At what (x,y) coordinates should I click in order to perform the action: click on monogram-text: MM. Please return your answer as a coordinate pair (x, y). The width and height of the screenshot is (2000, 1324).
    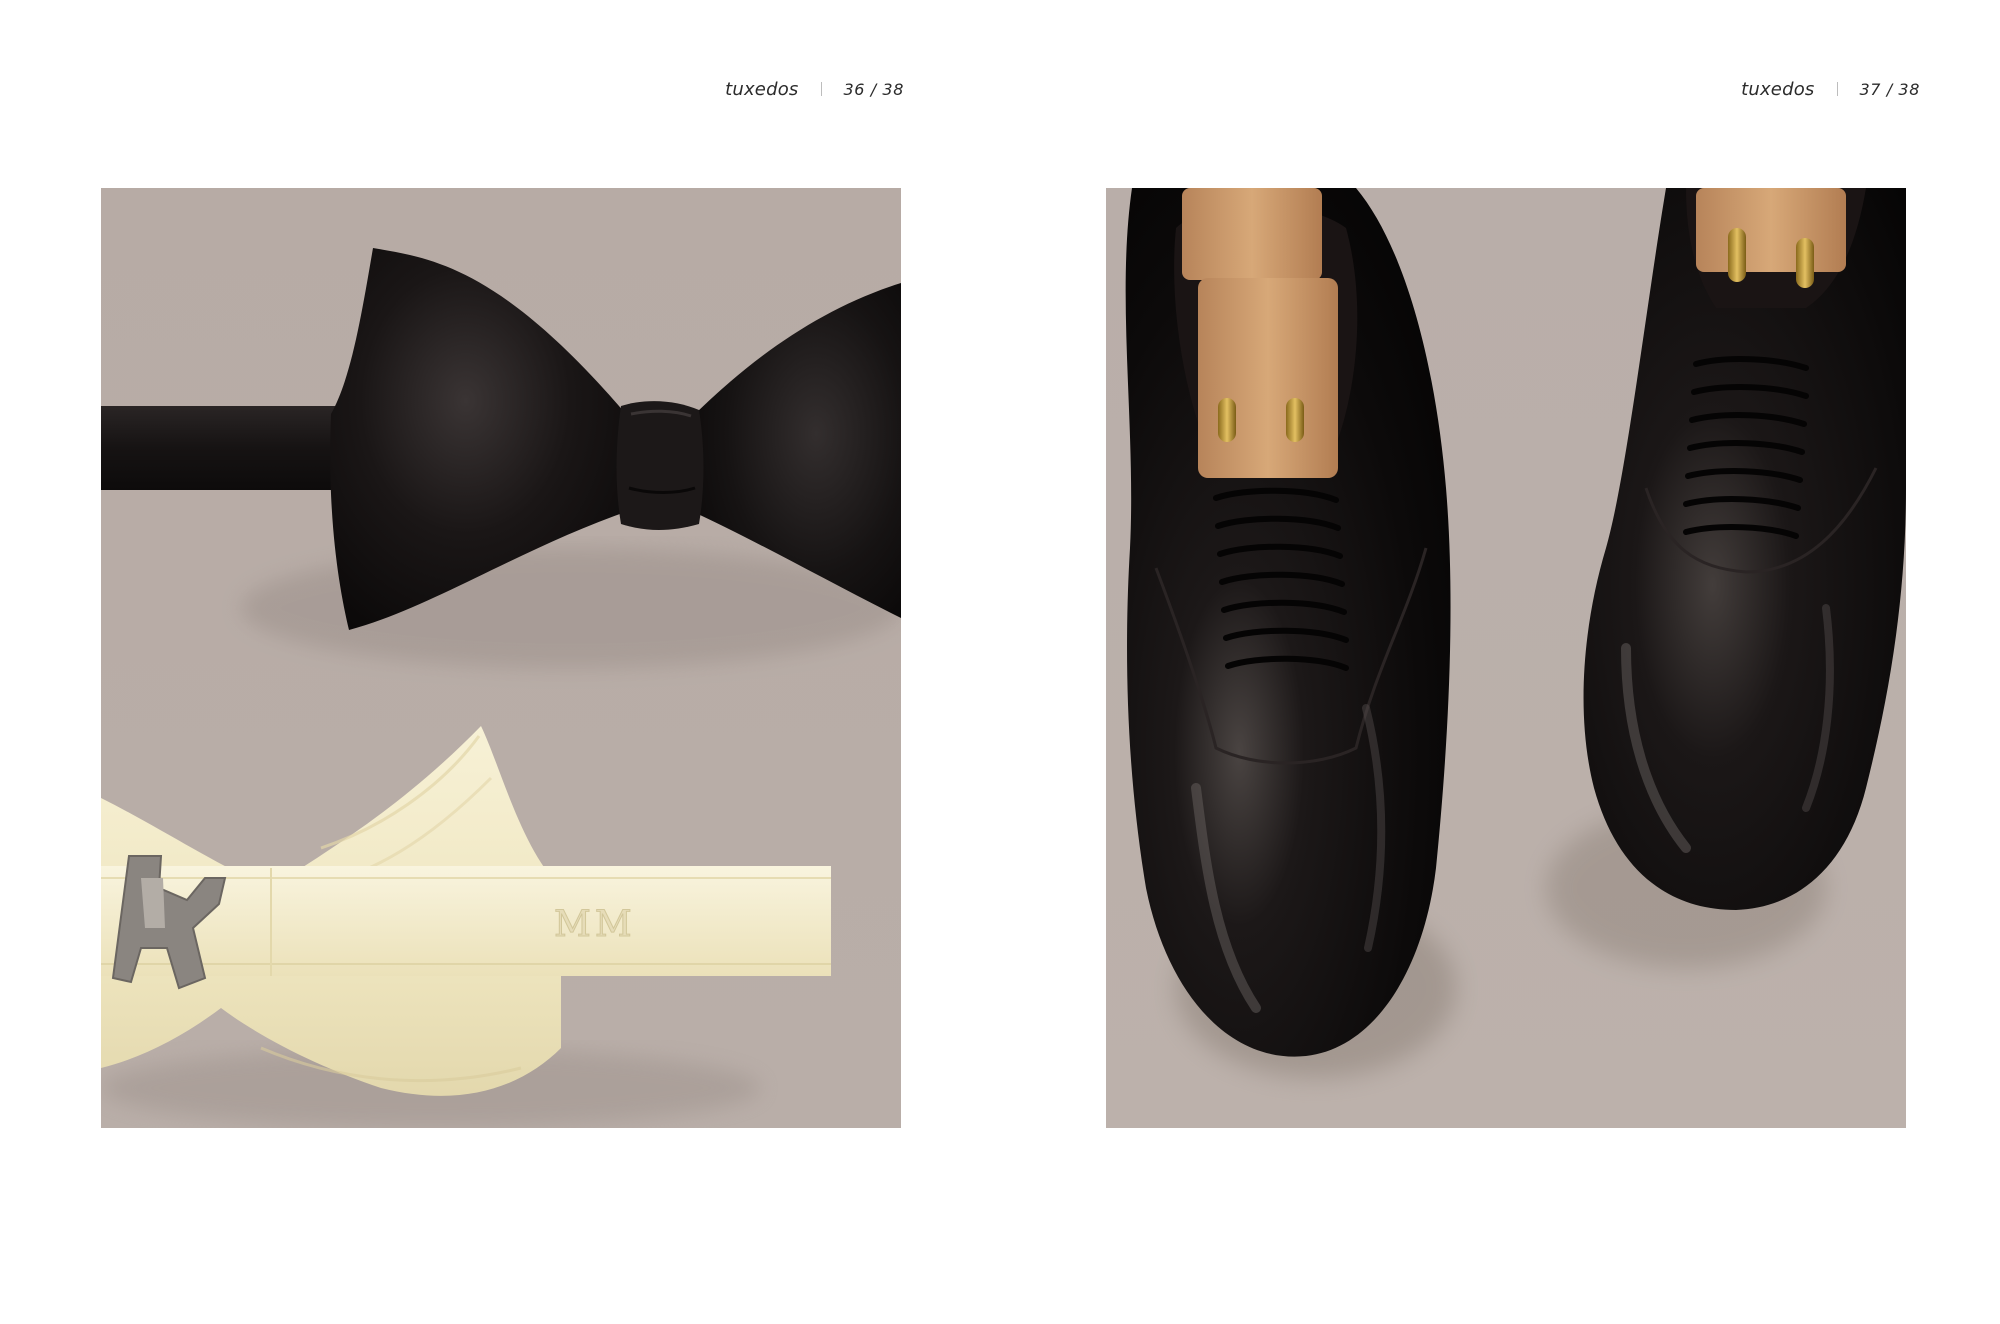
    Looking at the image, I should click on (595, 924).